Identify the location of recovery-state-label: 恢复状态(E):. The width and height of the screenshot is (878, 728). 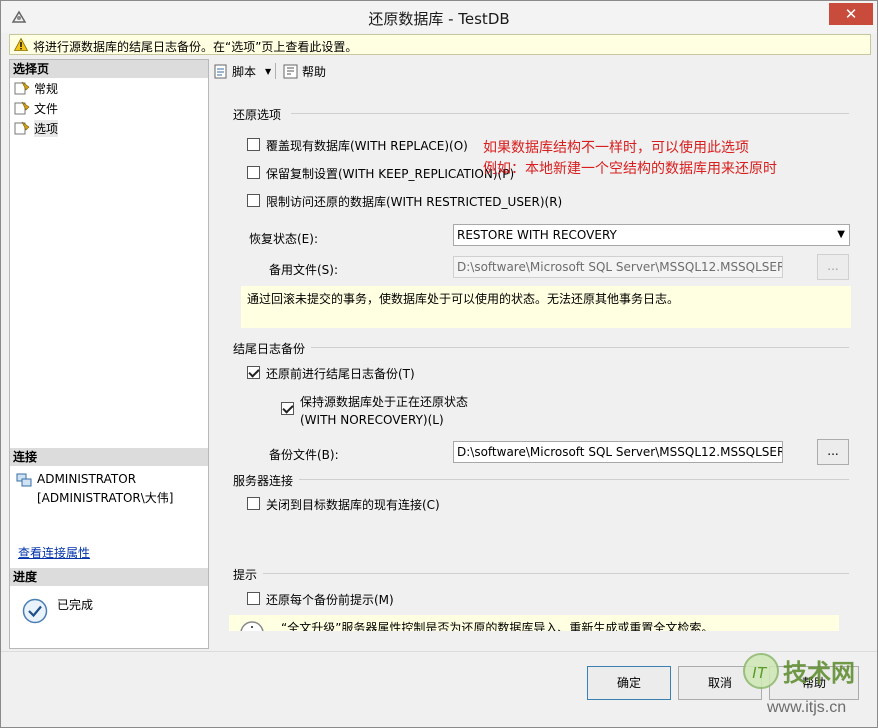
(283, 239).